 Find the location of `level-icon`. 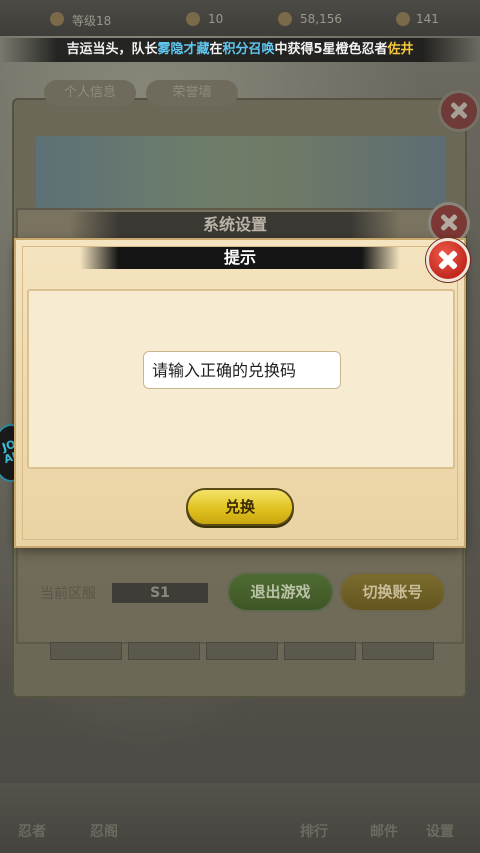

level-icon is located at coordinates (57, 19).